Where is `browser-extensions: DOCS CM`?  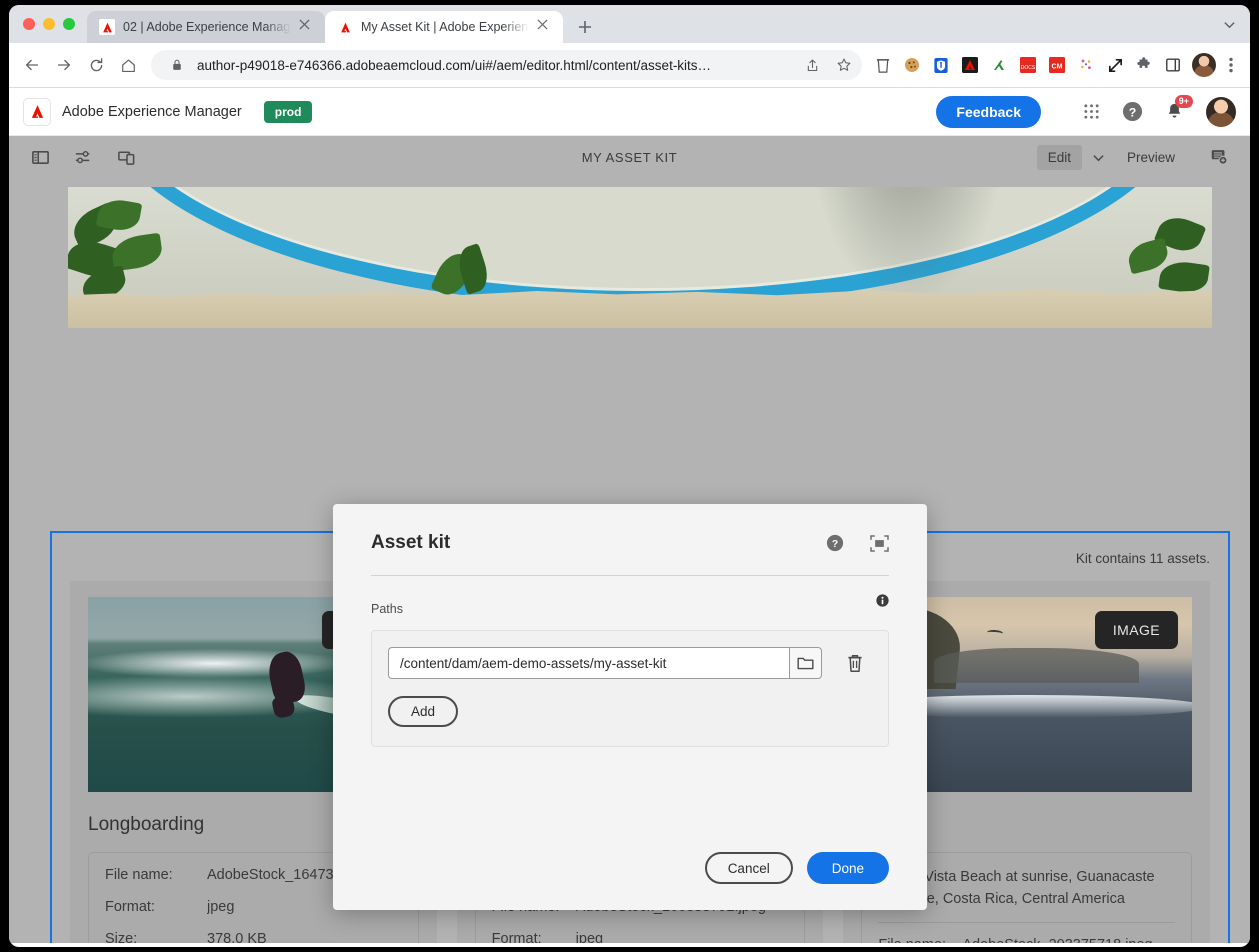 browser-extensions: DOCS CM is located at coordinates (1029, 65).